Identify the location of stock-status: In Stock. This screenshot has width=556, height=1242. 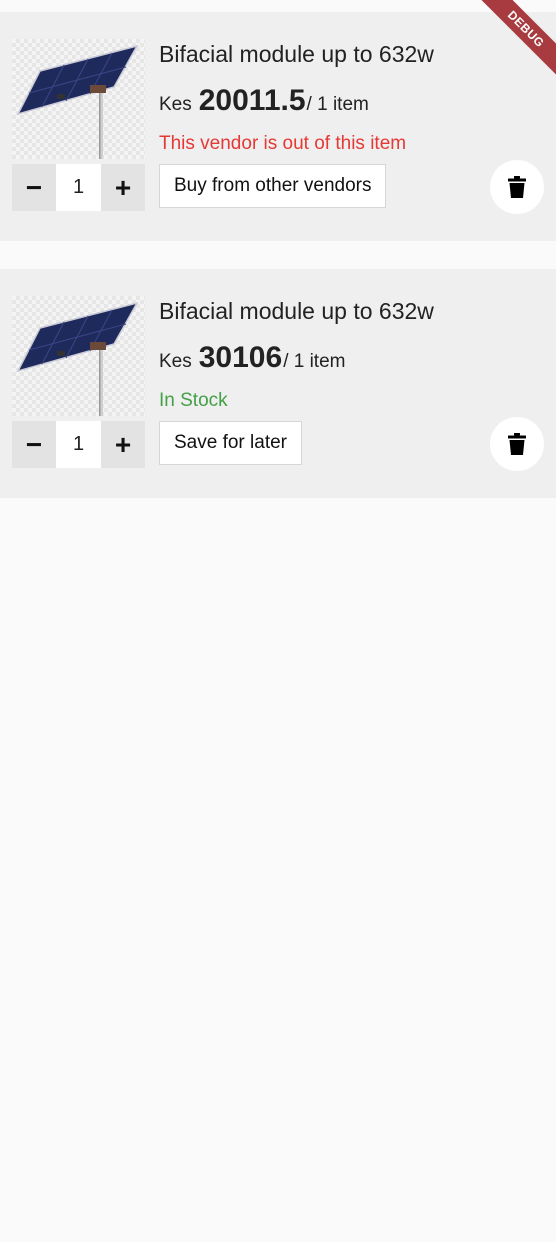
(193, 400).